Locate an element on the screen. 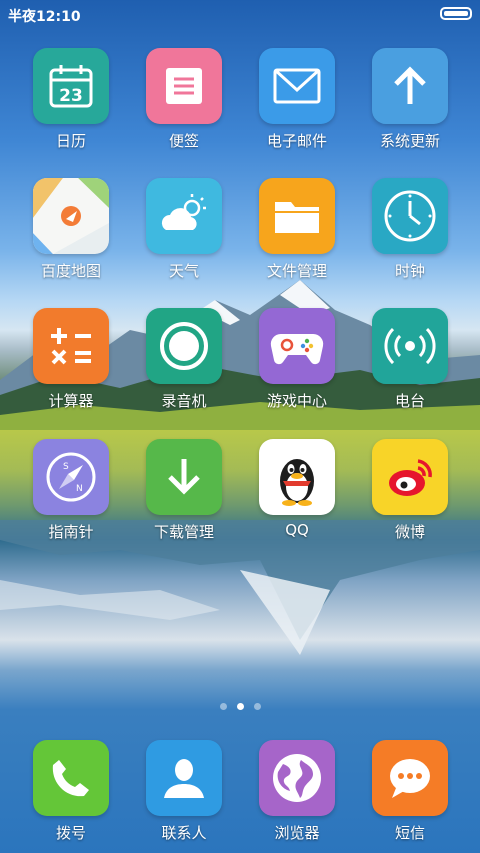 This screenshot has width=480, height=853. phone-icon is located at coordinates (71, 778).